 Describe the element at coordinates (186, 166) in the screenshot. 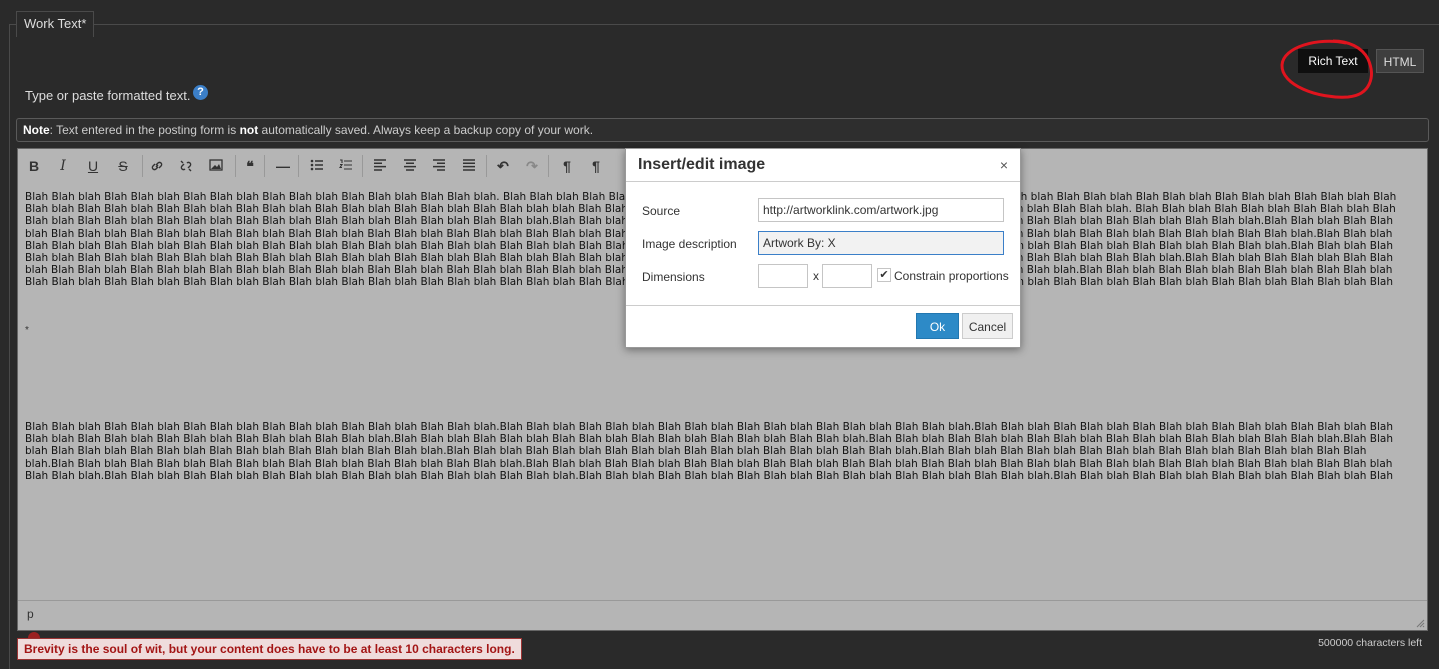

I see `unlink-icon` at that location.